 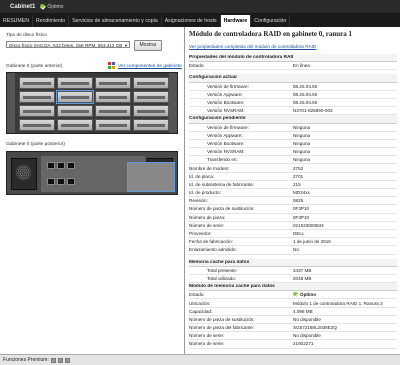 I want to click on property-row: Número de serie: 21602271, so click(x=293, y=344).